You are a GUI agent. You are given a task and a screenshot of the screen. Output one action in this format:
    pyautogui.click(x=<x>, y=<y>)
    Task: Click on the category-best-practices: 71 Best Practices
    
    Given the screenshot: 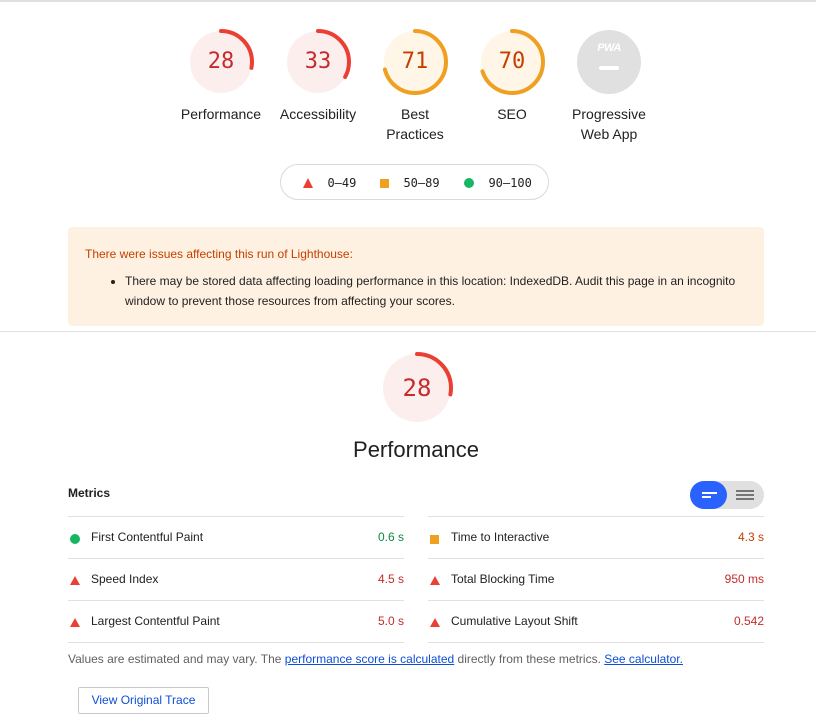 What is the action you would take?
    pyautogui.click(x=415, y=86)
    